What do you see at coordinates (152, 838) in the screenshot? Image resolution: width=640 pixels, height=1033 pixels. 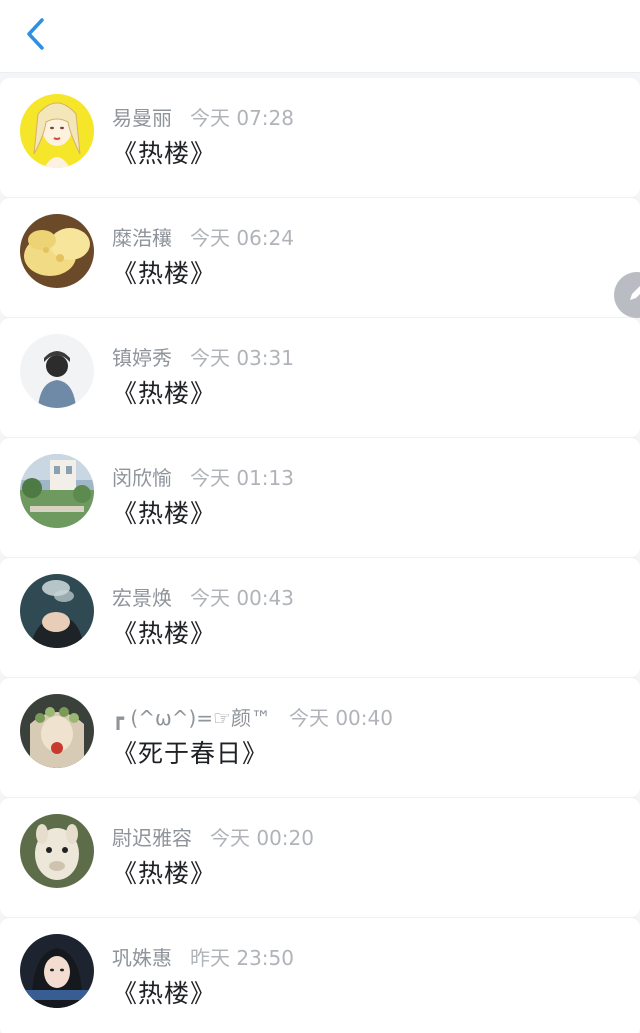 I see `author-name: 尉迟雅容` at bounding box center [152, 838].